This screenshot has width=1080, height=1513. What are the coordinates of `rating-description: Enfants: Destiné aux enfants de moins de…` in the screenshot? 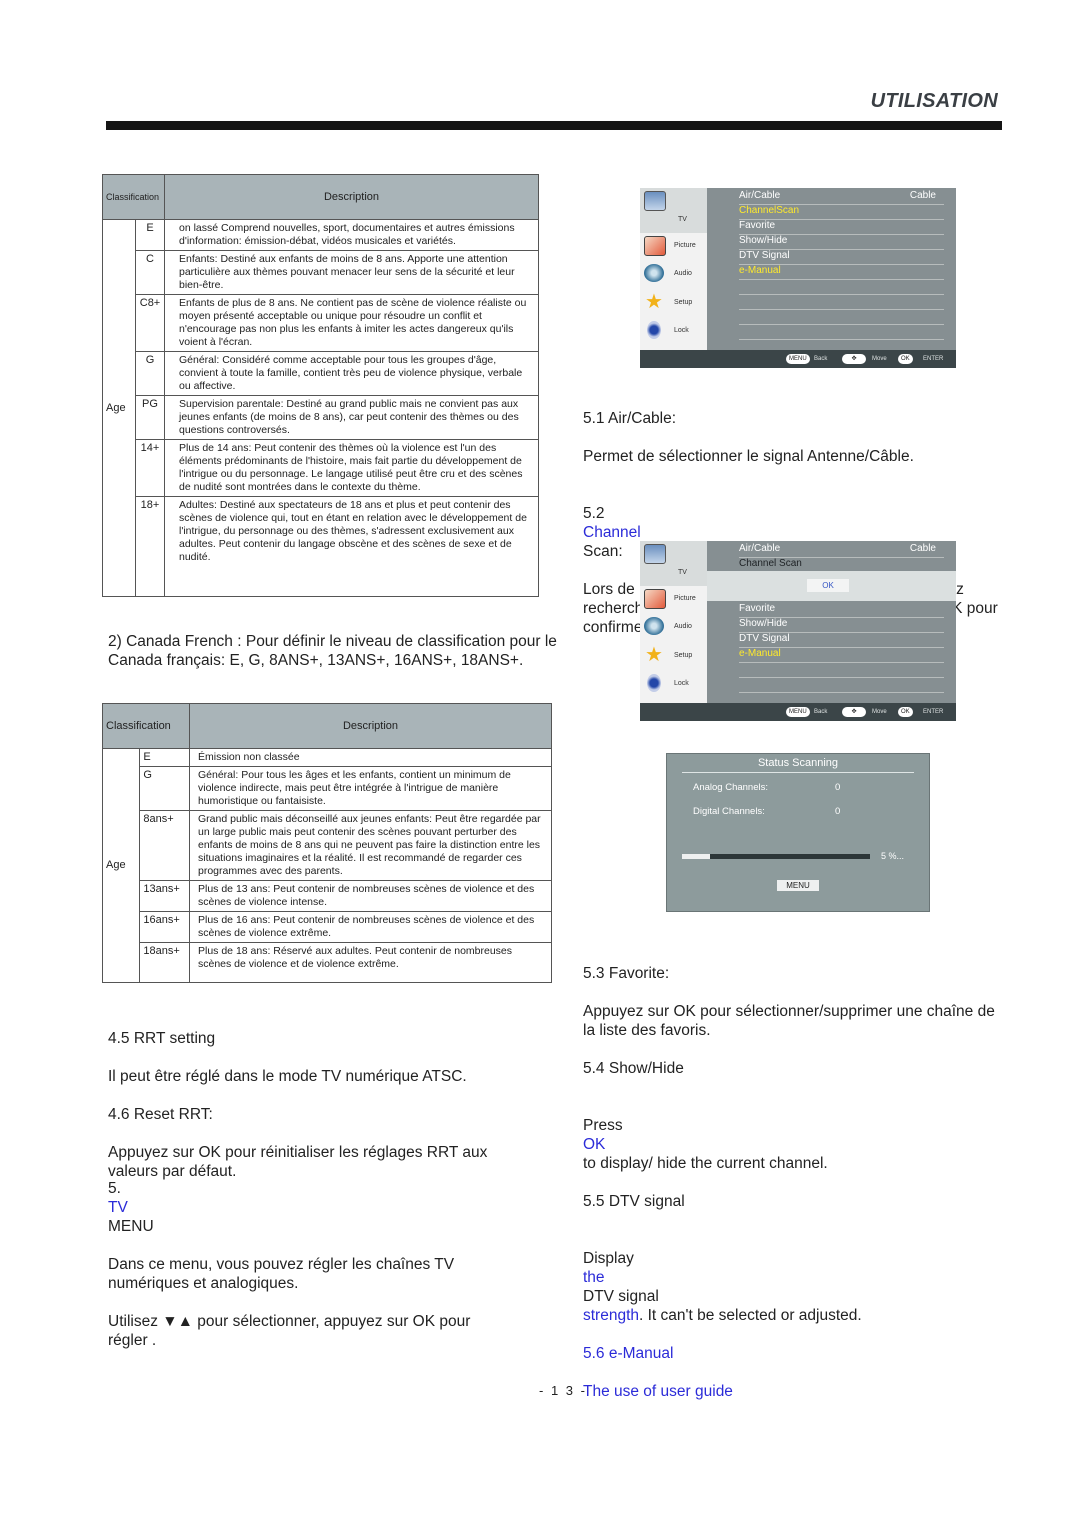 It's located at (351, 272).